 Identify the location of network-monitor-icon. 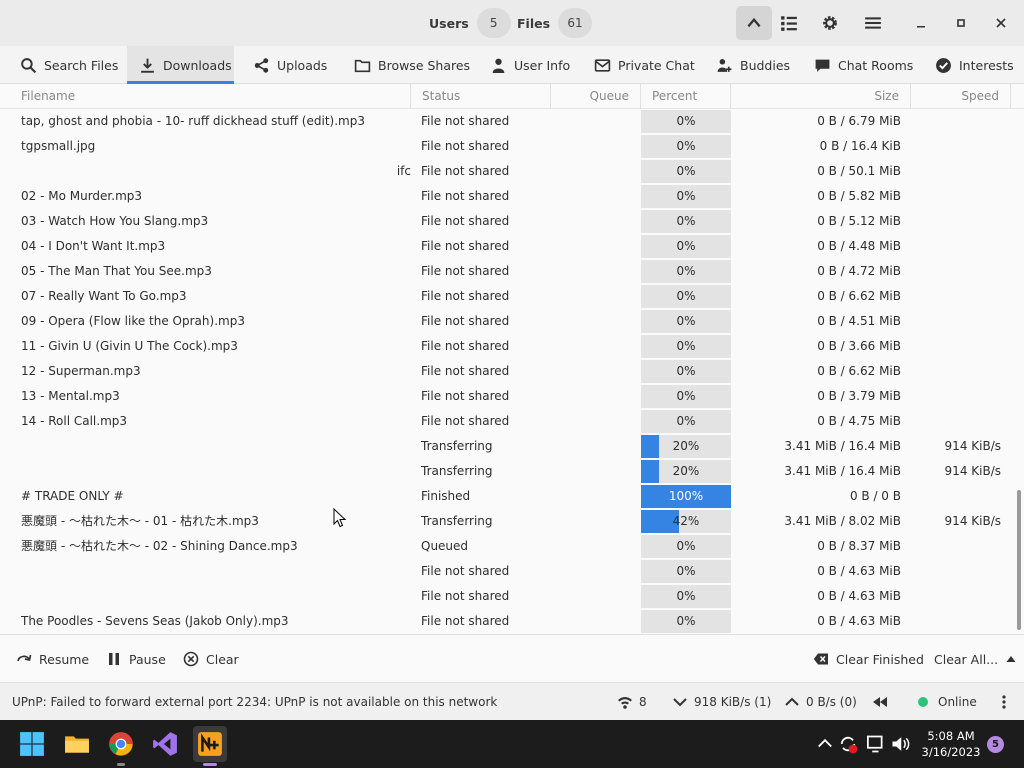
(876, 744).